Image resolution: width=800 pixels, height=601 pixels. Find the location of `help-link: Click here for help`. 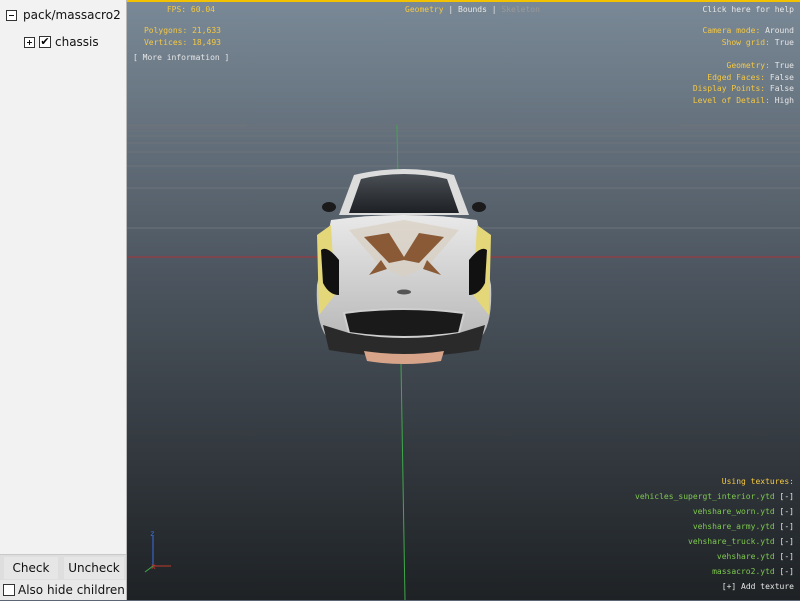

help-link: Click here for help is located at coordinates (748, 10).